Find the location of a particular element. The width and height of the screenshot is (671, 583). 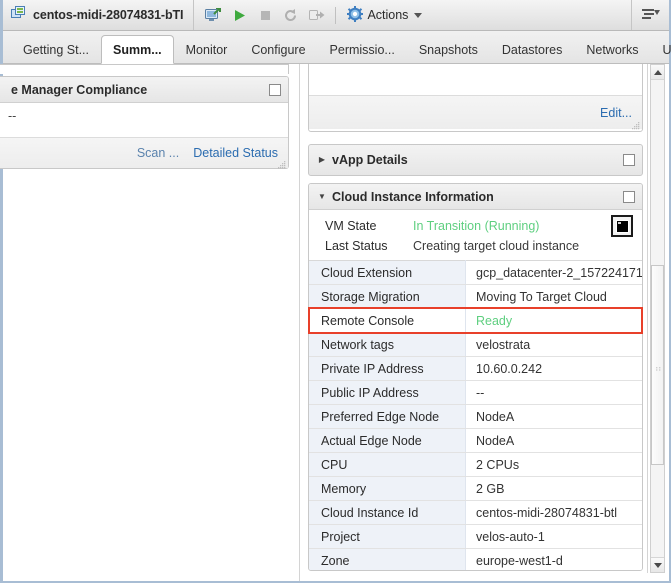

scrollbar-thumb is located at coordinates (657, 365).